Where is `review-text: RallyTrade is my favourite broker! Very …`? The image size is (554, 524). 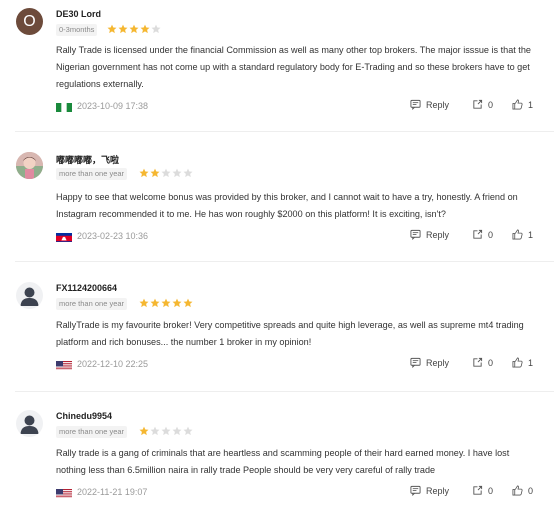 review-text: RallyTrade is my favourite broker! Very … is located at coordinates (290, 333).